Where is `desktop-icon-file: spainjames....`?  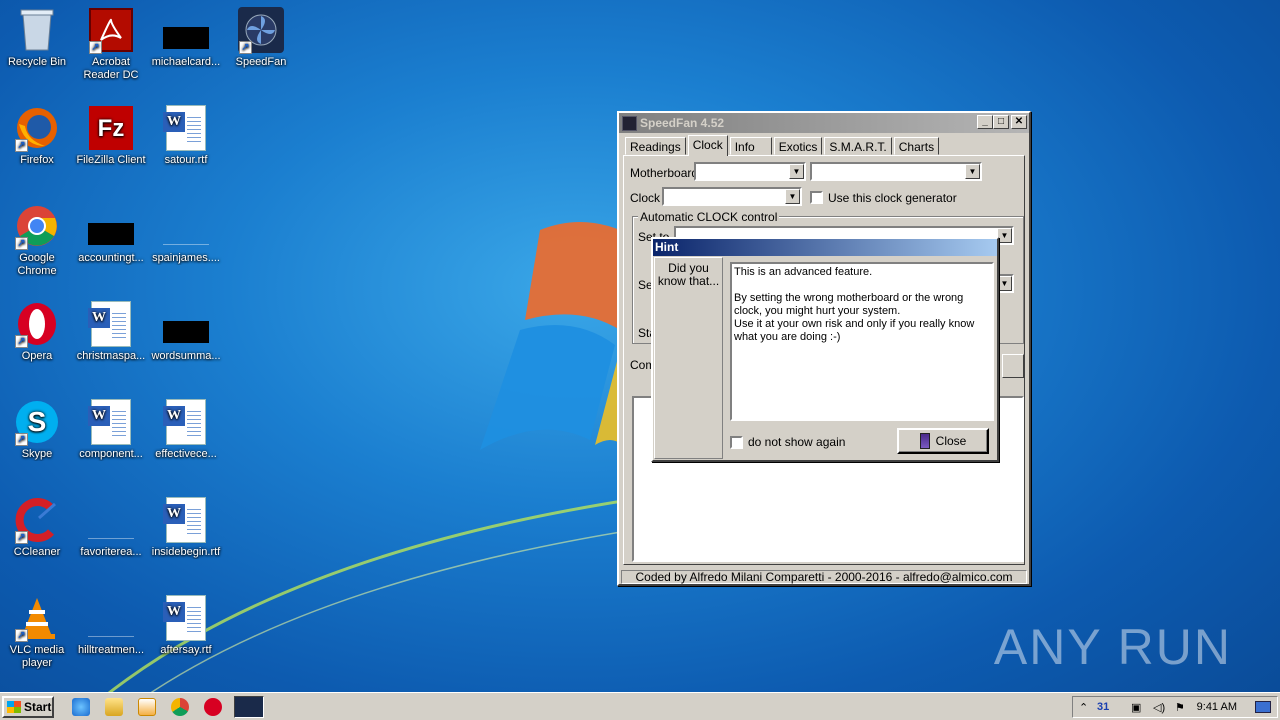 desktop-icon-file: spainjames.... is located at coordinates (186, 233).